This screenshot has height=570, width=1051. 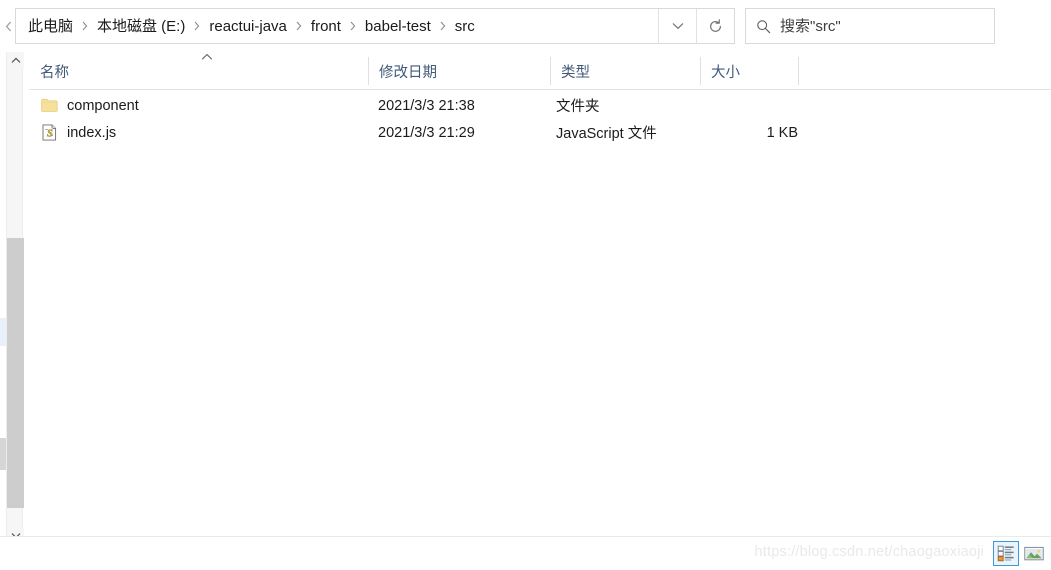 What do you see at coordinates (8, 26) in the screenshot?
I see `back-chevron-icon` at bounding box center [8, 26].